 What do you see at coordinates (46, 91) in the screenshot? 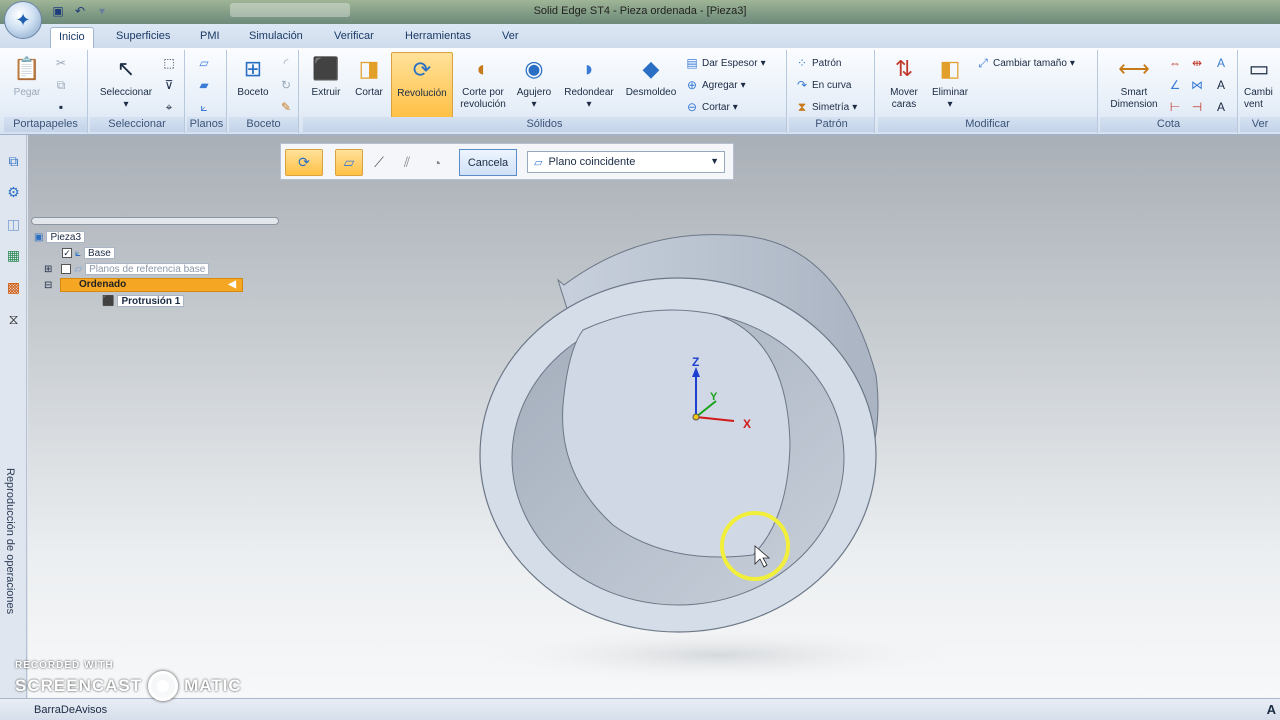
I see `group-portapapeles: 📋 Pegar ✂ ⧉ ▪ Portapapeles` at bounding box center [46, 91].